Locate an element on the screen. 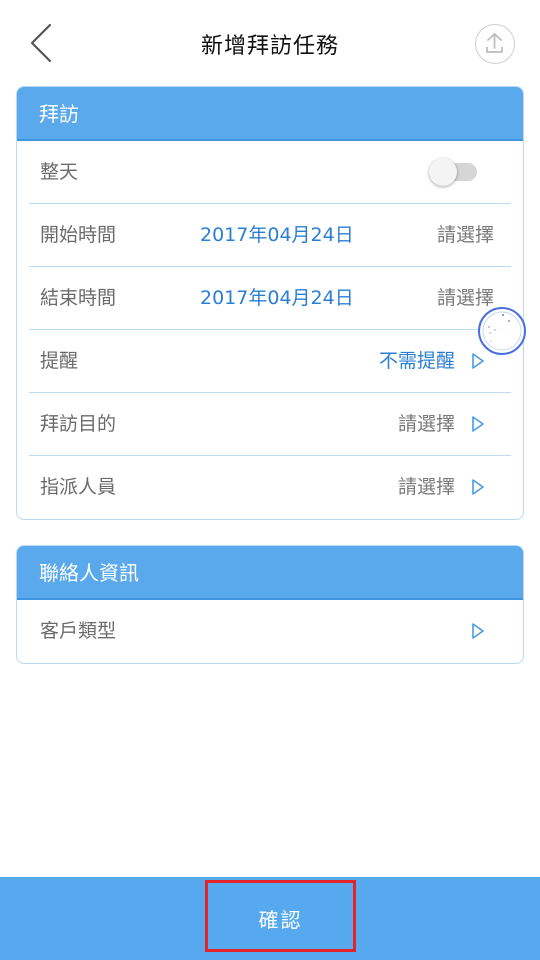 This screenshot has height=960, width=540. assignee-row: 指派人員 請選擇 is located at coordinates (270, 487).